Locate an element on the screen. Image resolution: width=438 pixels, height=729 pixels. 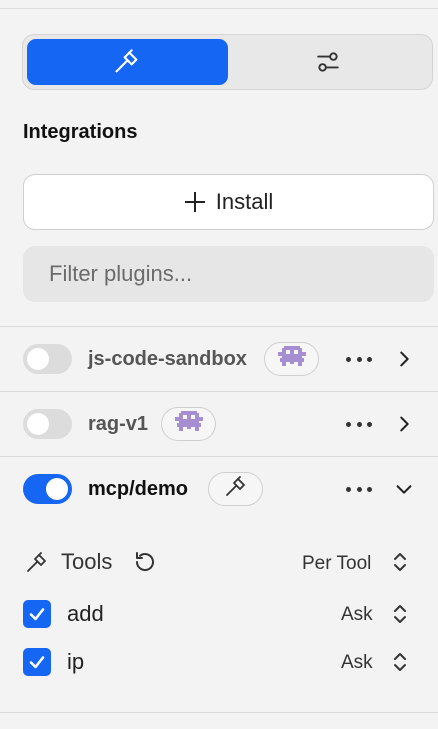
tool-name: add is located at coordinates (85, 613).